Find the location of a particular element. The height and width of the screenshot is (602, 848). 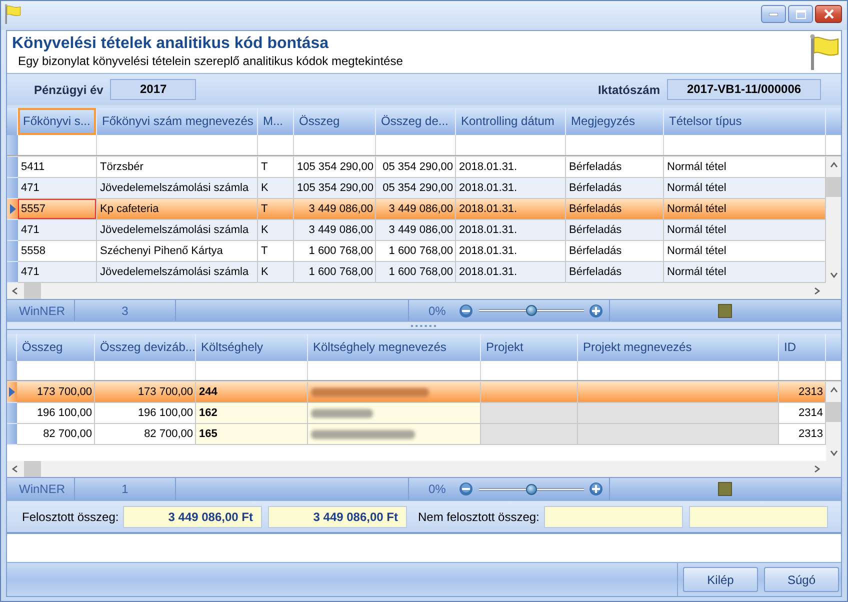

exit-button: Kilép is located at coordinates (720, 579).